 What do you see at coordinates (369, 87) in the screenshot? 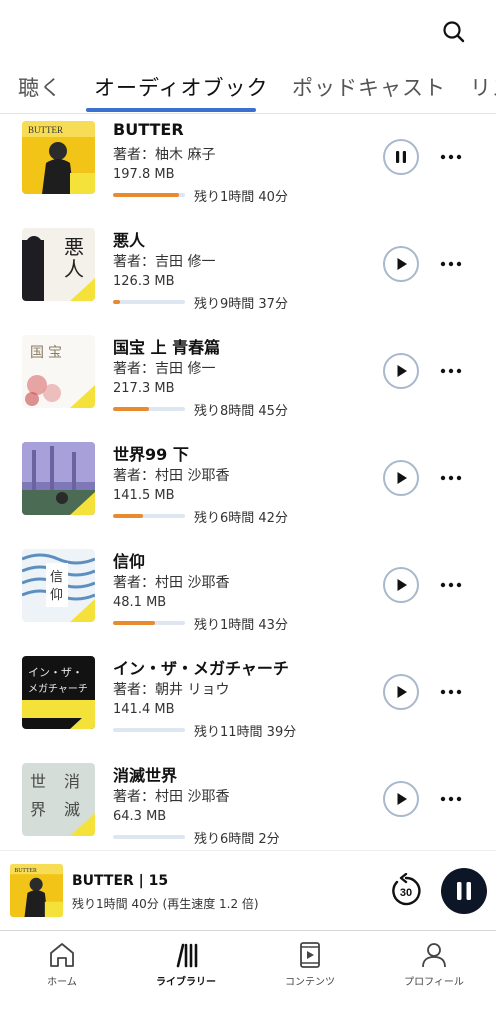
I see `tab-podcast: ポッドキャスト` at bounding box center [369, 87].